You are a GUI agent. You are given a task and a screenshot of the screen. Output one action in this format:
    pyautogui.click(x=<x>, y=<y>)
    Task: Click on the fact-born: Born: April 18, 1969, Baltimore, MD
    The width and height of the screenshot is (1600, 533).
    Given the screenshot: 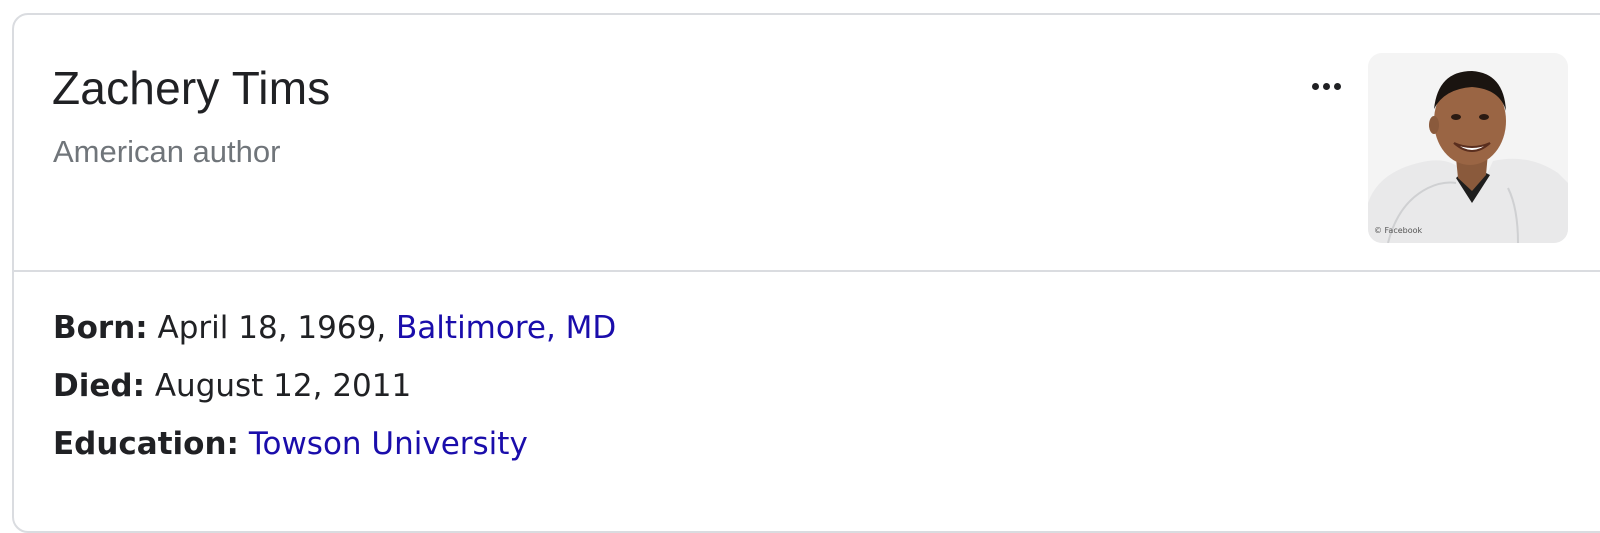 What is the action you would take?
    pyautogui.click(x=334, y=338)
    